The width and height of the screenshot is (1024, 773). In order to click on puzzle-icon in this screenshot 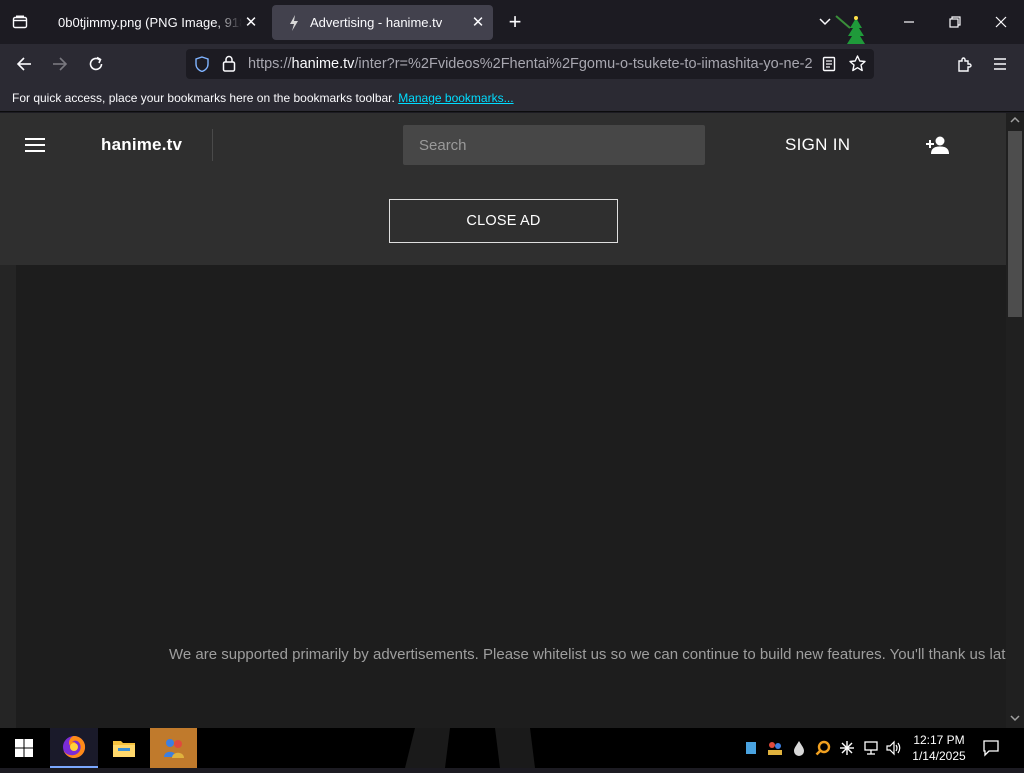, I will do `click(964, 64)`.